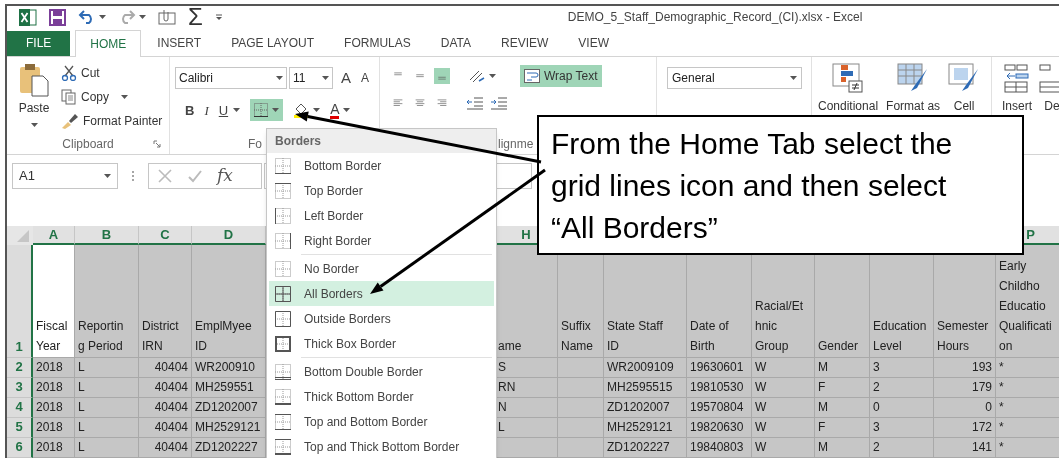 The width and height of the screenshot is (1059, 458). I want to click on shrink-font-button: A, so click(365, 78).